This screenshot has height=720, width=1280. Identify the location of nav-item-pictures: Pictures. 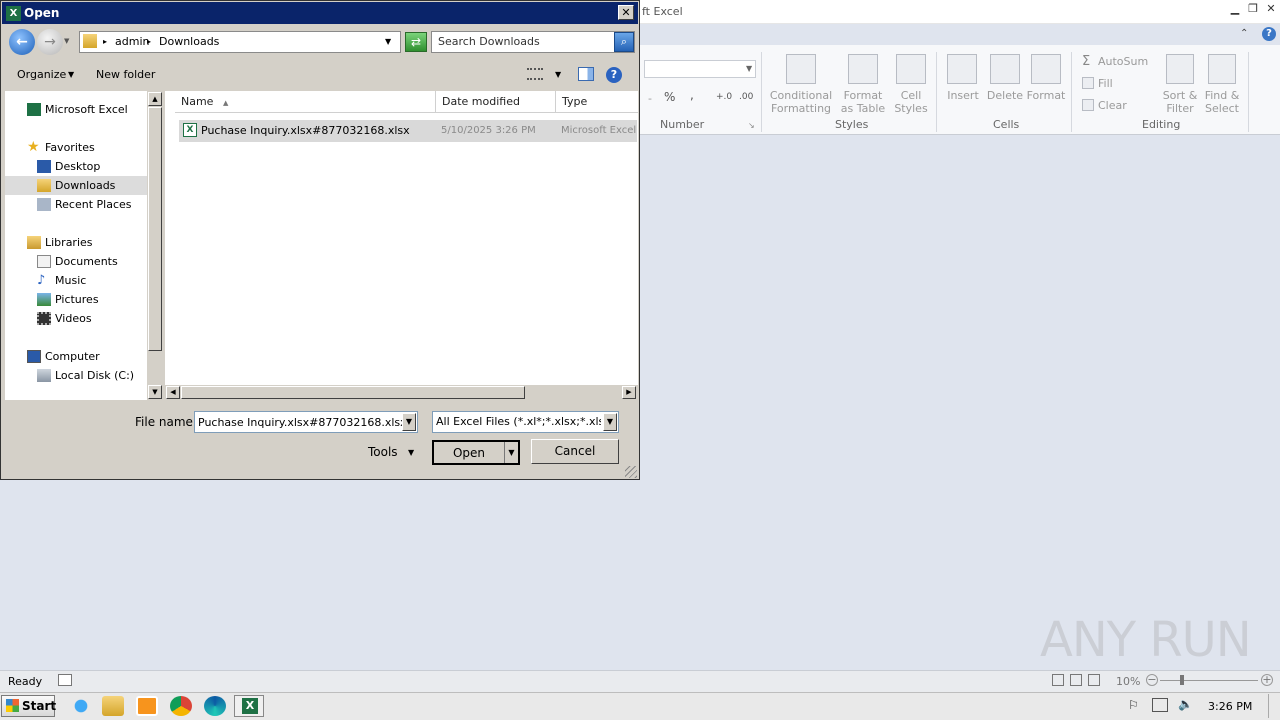
(76, 299).